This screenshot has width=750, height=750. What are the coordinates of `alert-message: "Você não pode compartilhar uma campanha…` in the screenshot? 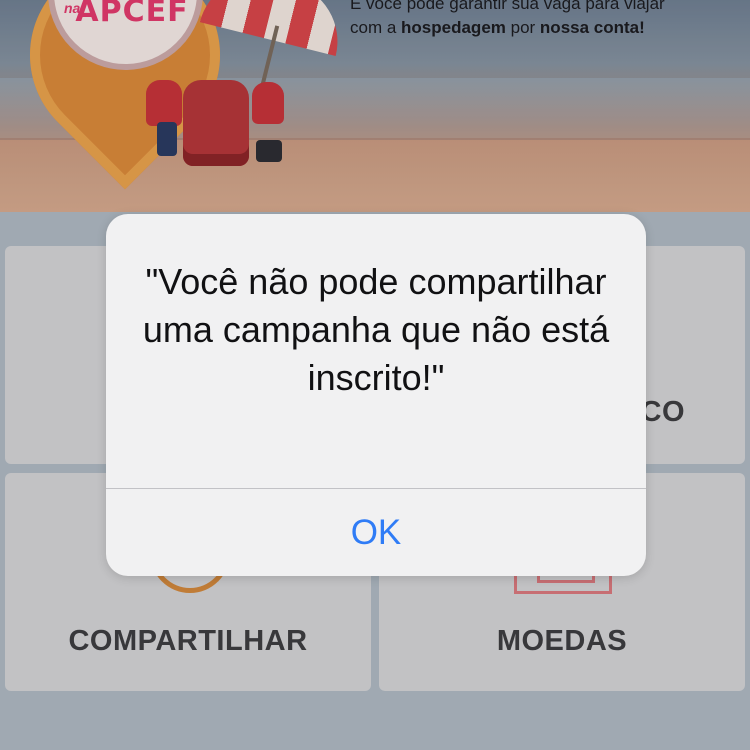 It's located at (376, 329).